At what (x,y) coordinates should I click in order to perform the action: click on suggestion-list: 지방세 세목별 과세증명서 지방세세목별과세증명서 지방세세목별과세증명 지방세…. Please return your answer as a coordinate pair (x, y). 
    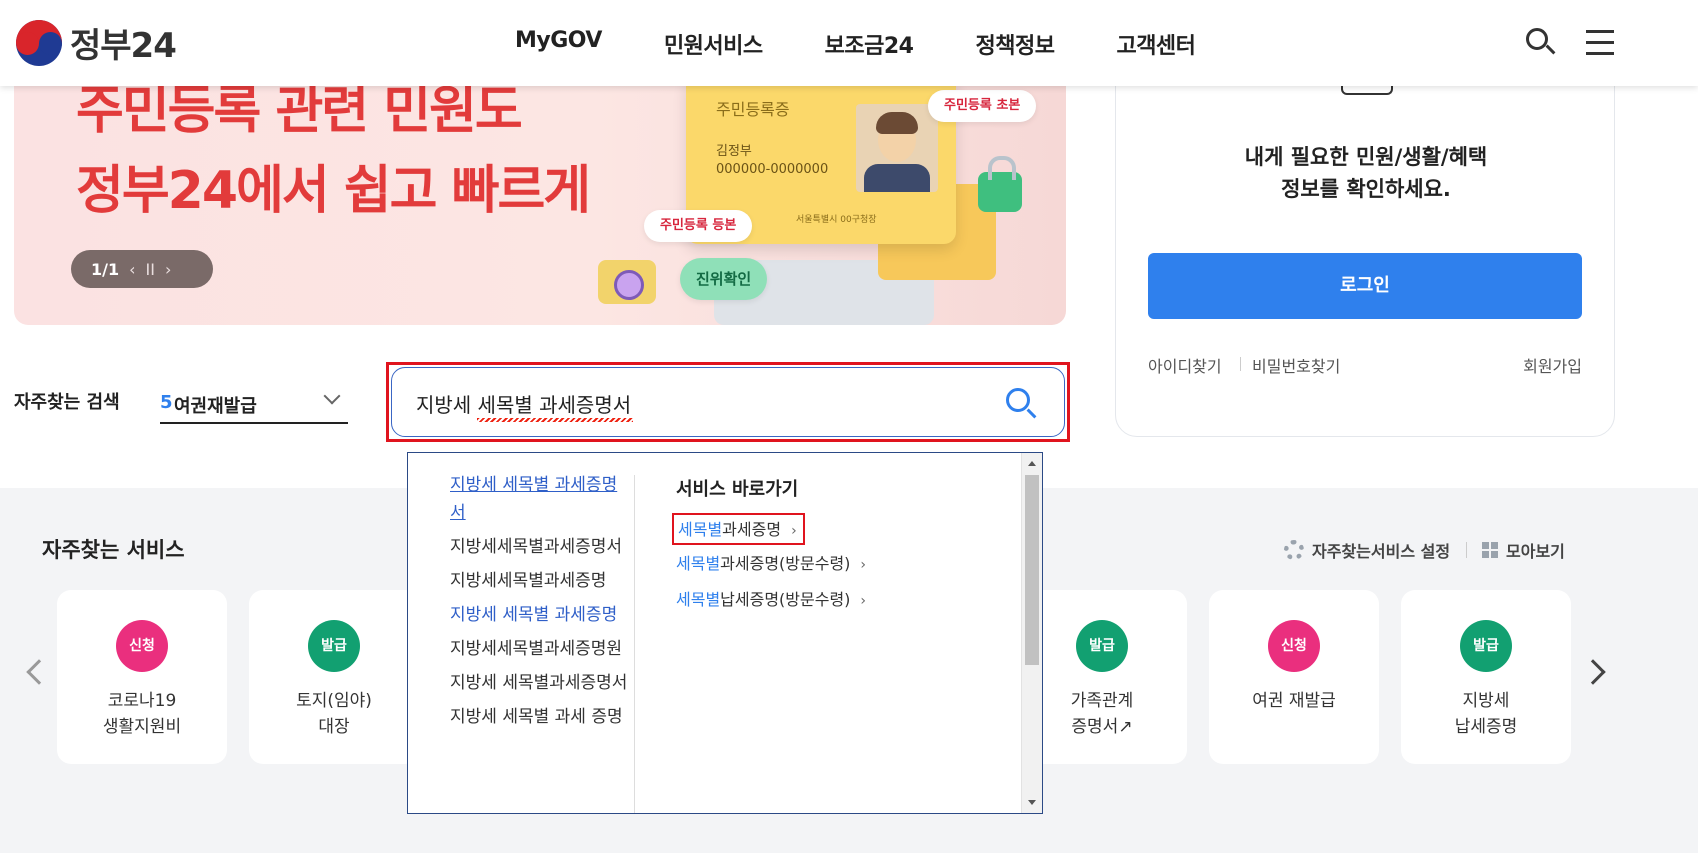
    Looking at the image, I should click on (521, 633).